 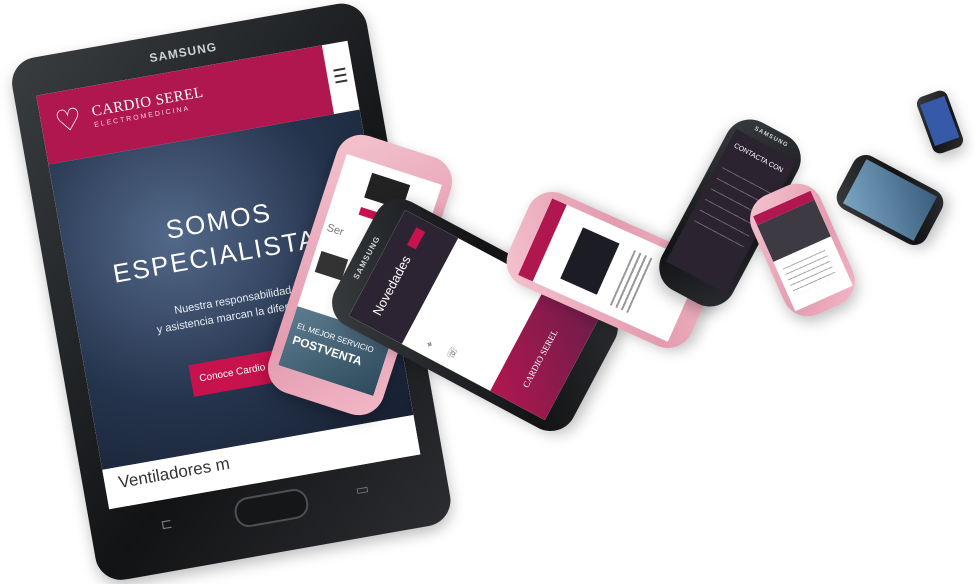 I want to click on phone-icon: ☏, so click(x=453, y=353).